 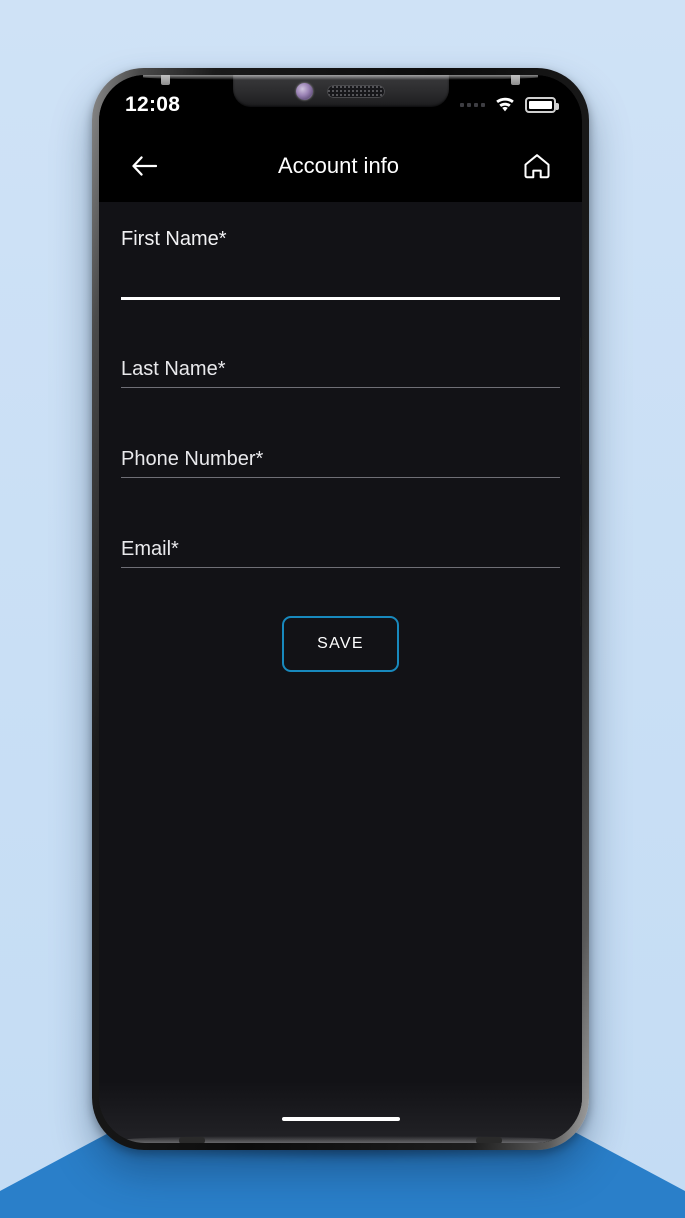 What do you see at coordinates (192, 459) in the screenshot?
I see `field-phone-number-label: Phone Number*` at bounding box center [192, 459].